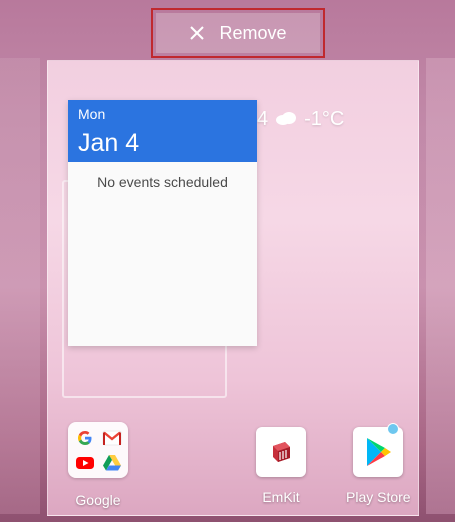 This screenshot has width=455, height=522. I want to click on google-drive-icon, so click(111, 462).